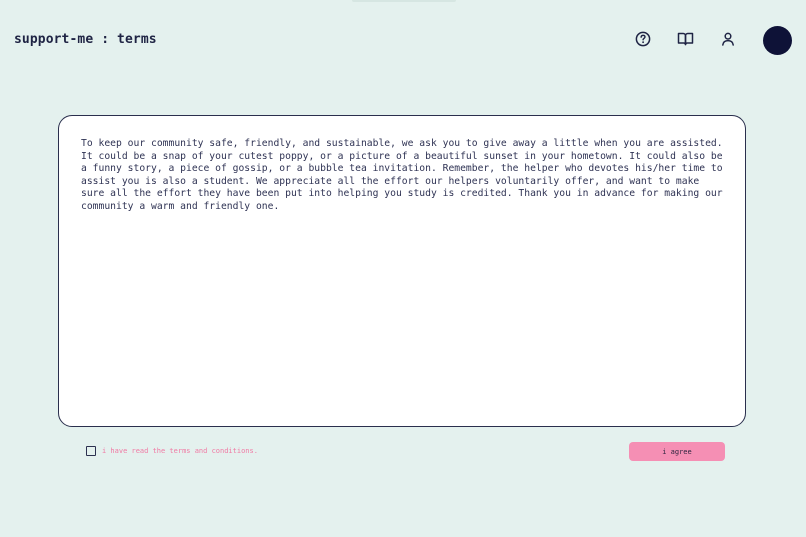 This screenshot has height=537, width=806. I want to click on profile-button, so click(728, 39).